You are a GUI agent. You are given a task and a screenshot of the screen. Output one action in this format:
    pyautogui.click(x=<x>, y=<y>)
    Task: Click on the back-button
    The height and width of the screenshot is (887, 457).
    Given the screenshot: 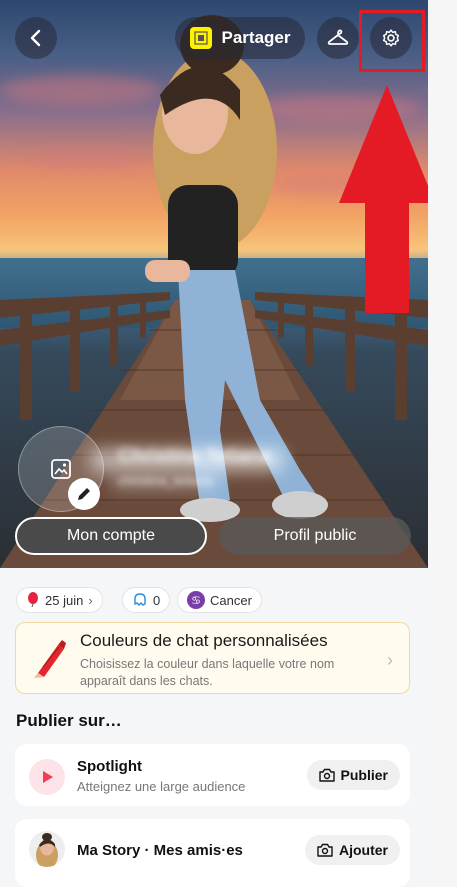 What is the action you would take?
    pyautogui.click(x=36, y=38)
    